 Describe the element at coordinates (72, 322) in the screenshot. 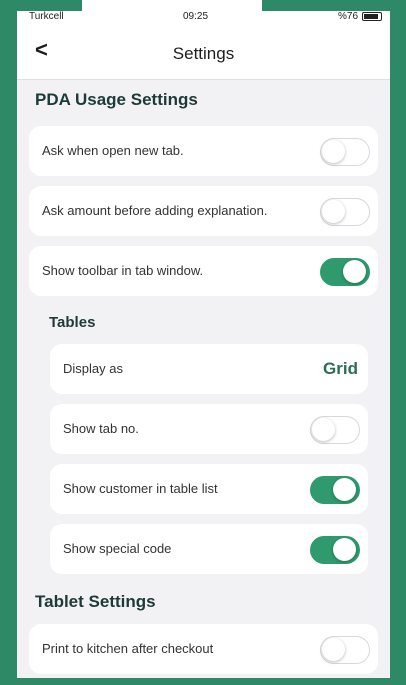

I see `subsection-title-tables: Tables` at that location.